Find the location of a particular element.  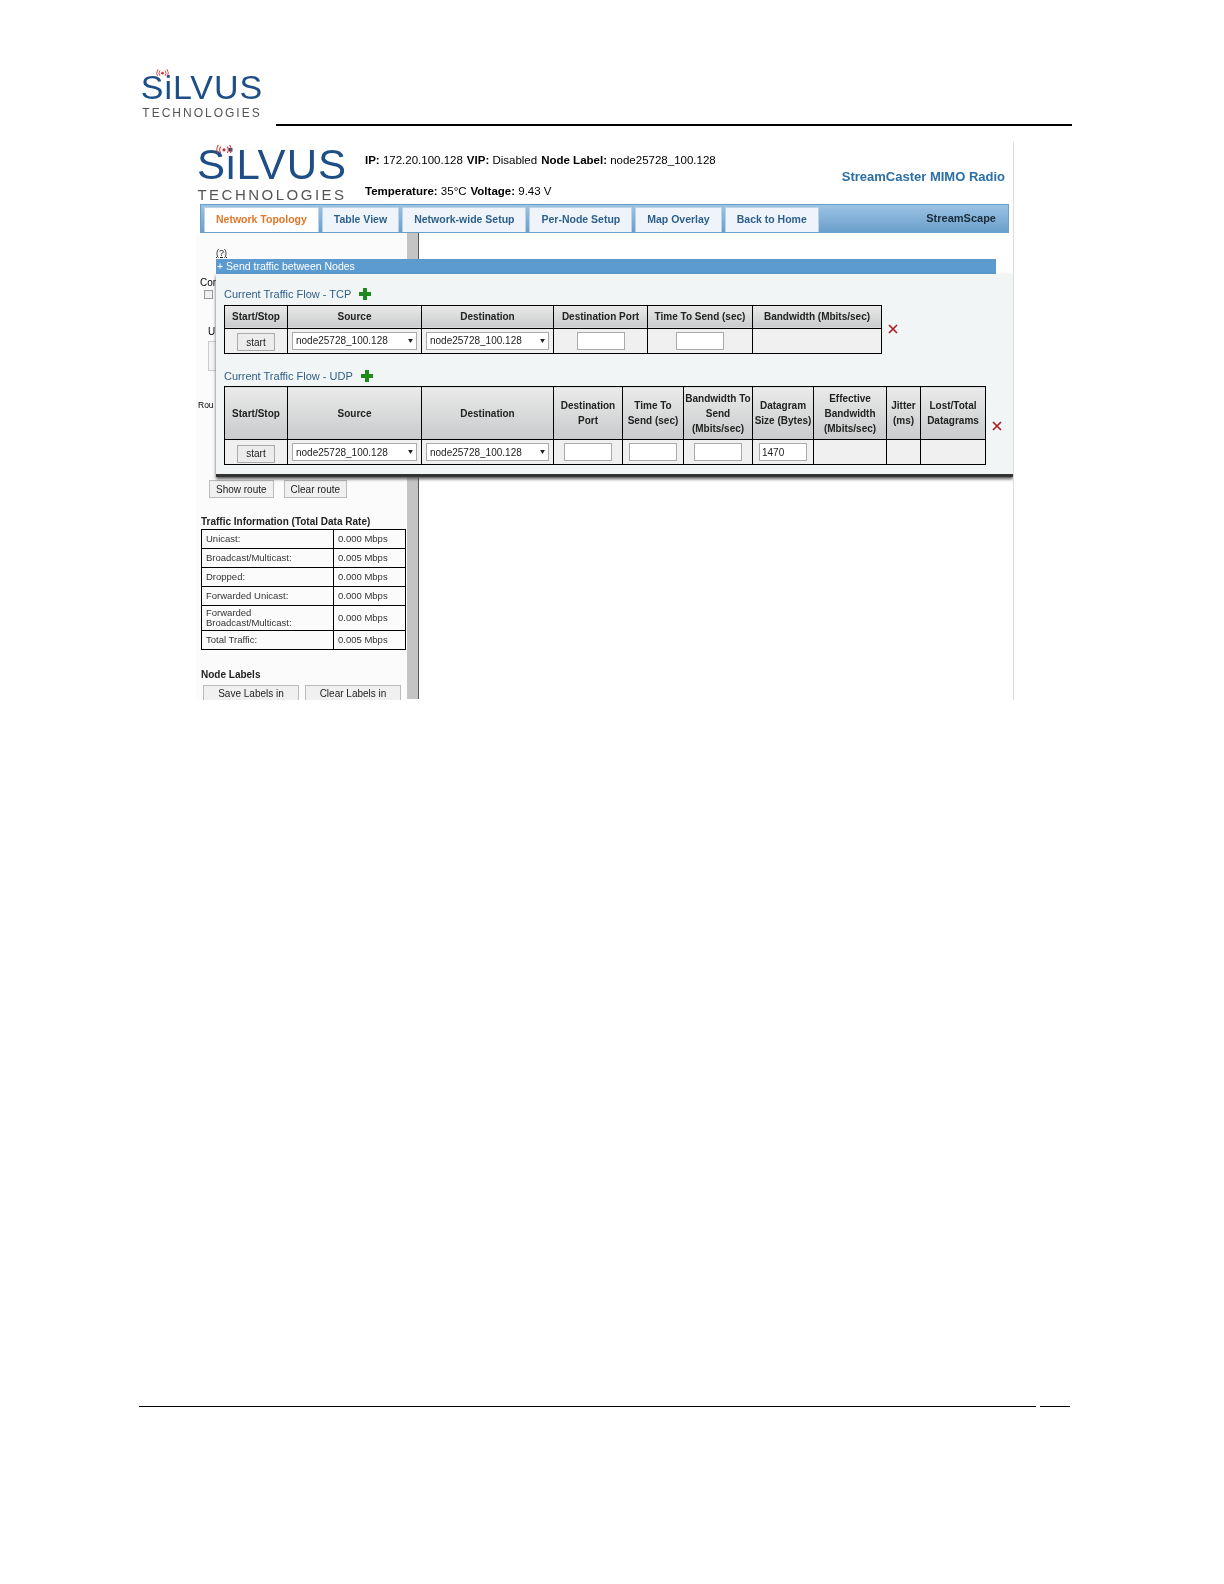

section-title: Traffic Information (Total Data Rate) is located at coordinates (286, 522).